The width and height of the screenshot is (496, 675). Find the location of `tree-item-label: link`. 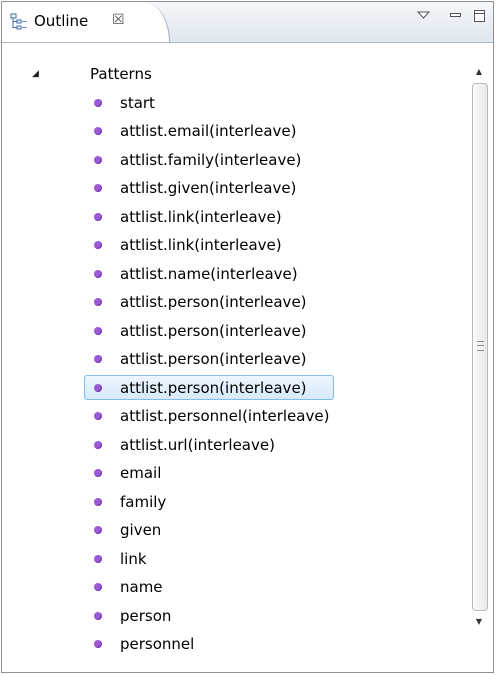

tree-item-label: link is located at coordinates (133, 558).